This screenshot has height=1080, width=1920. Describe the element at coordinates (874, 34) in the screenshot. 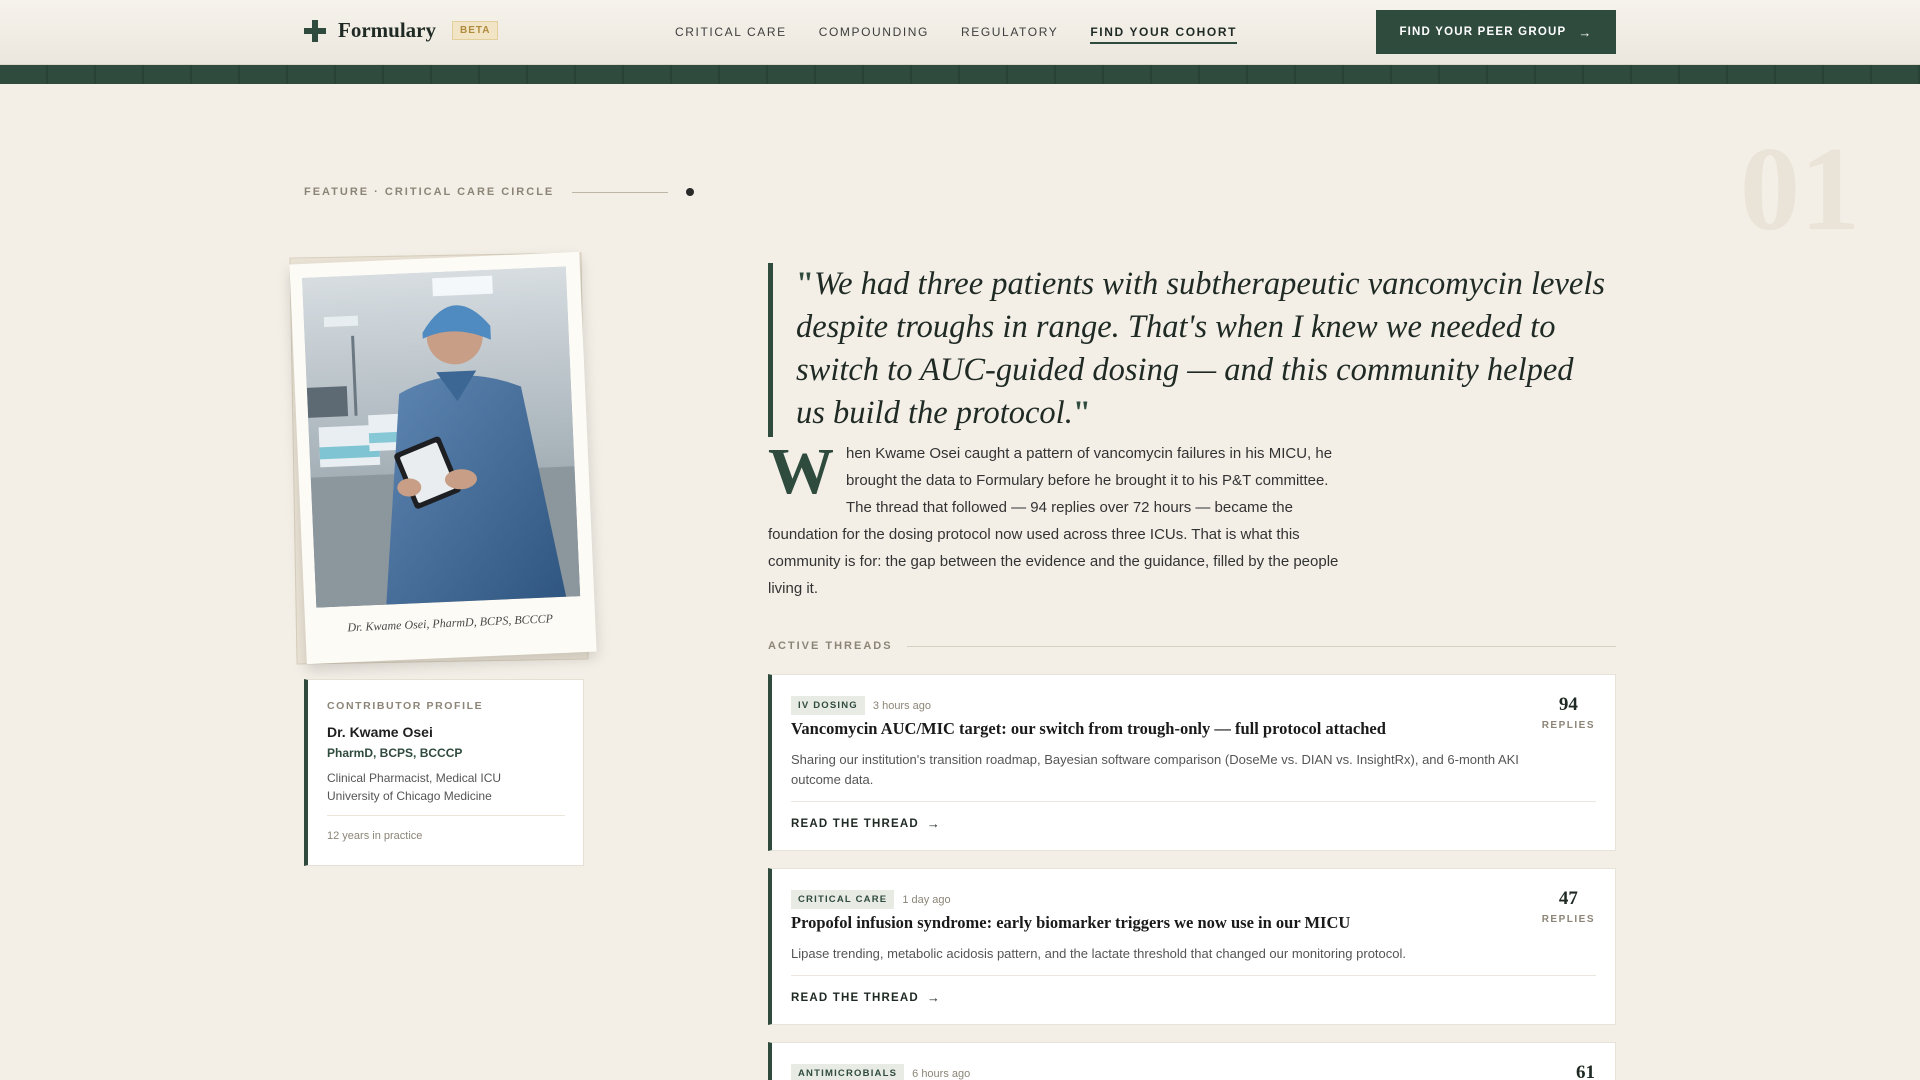

I see `nav-compounding: COMPOUNDING` at that location.